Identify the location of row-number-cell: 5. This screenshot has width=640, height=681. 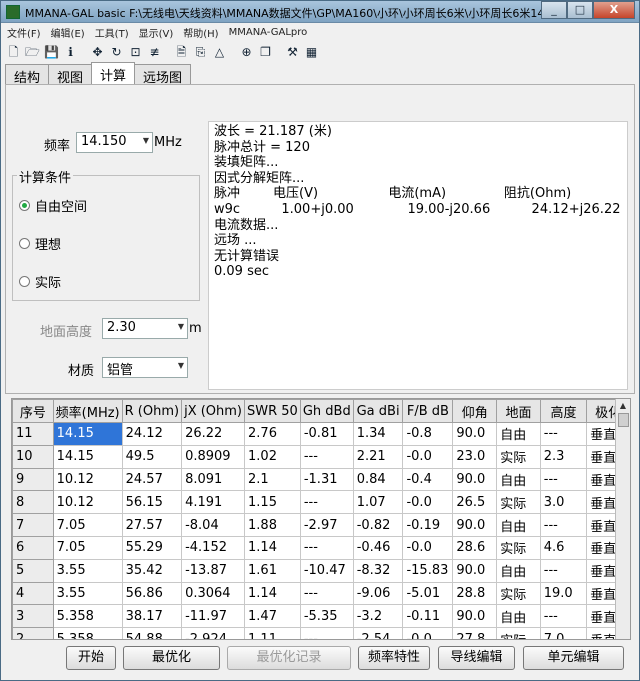
(33, 570).